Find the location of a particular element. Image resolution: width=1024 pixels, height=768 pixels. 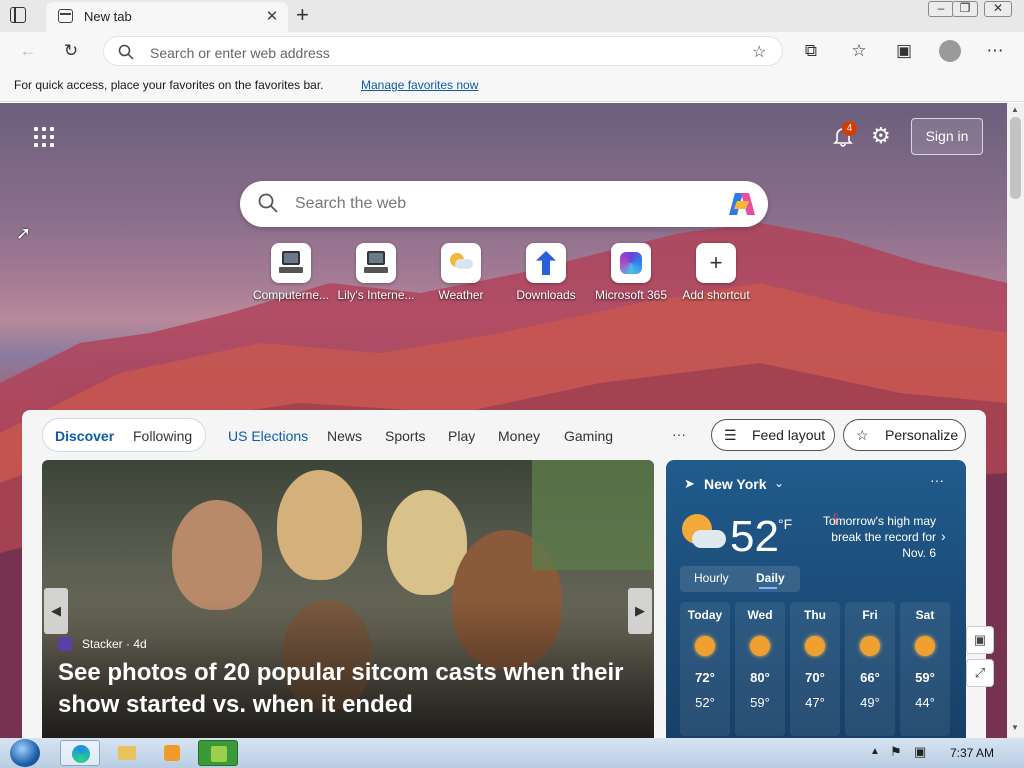

tab-actions-icon is located at coordinates (18, 15).